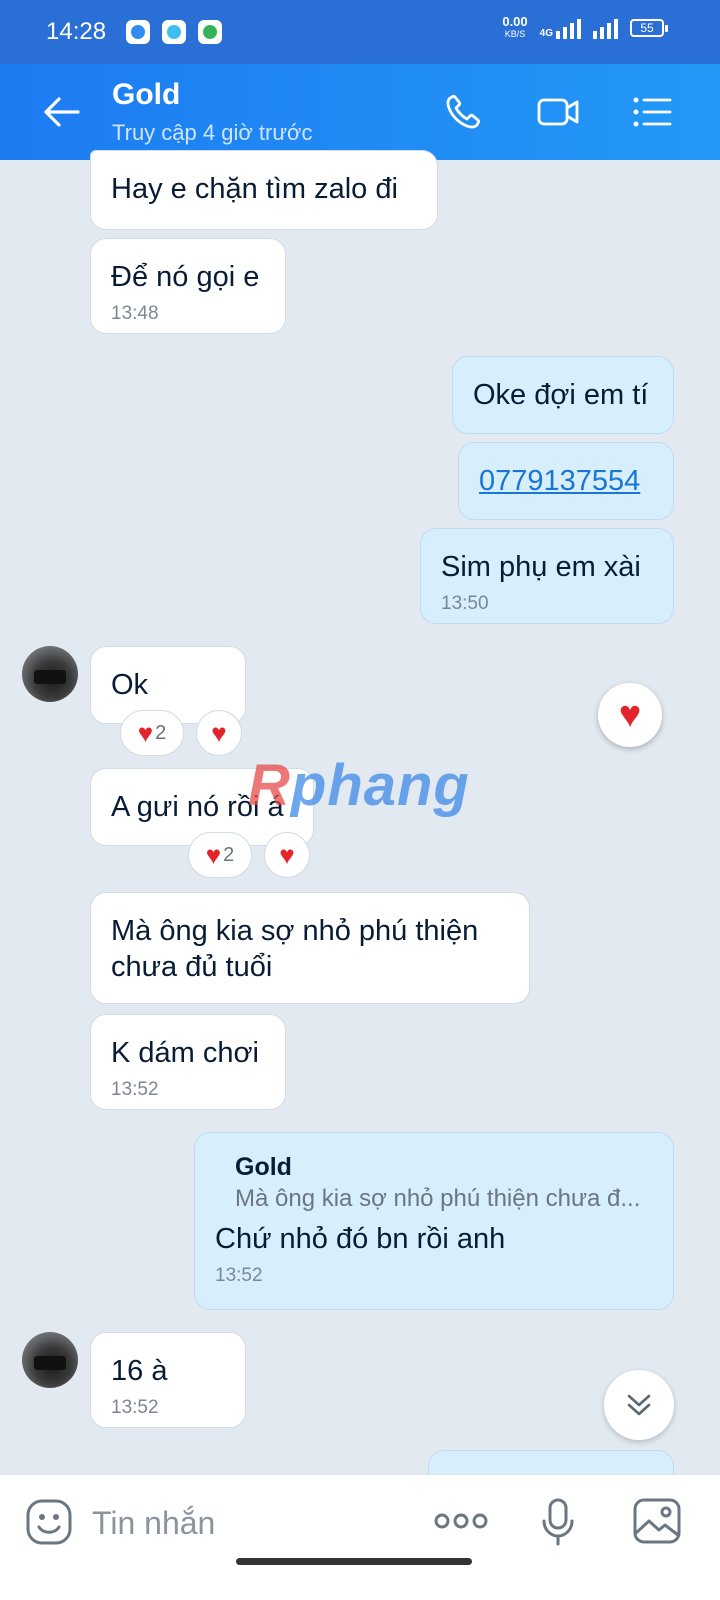  I want to click on double-chevron-down-icon, so click(639, 1405).